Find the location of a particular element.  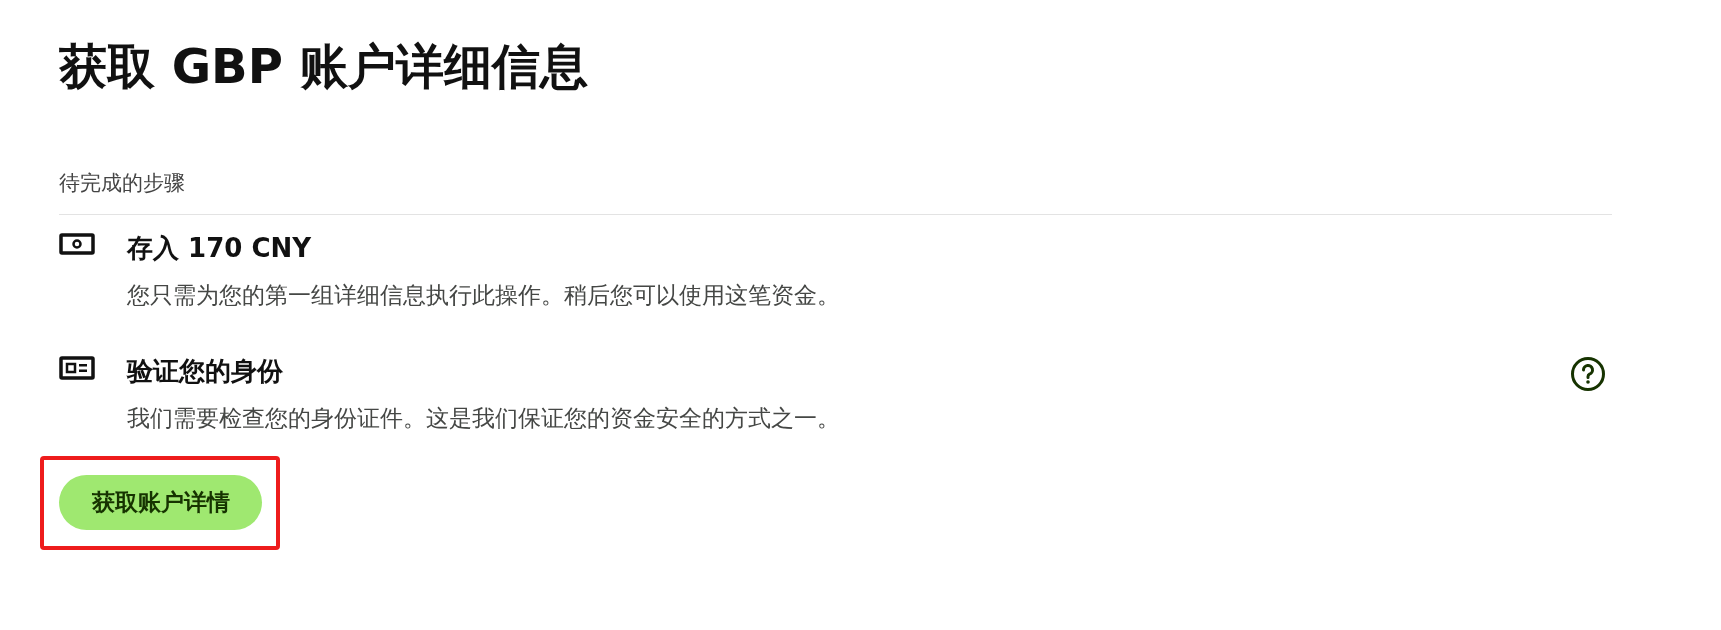

page-title: 获取 GBP 账户详细信息 is located at coordinates (324, 66).